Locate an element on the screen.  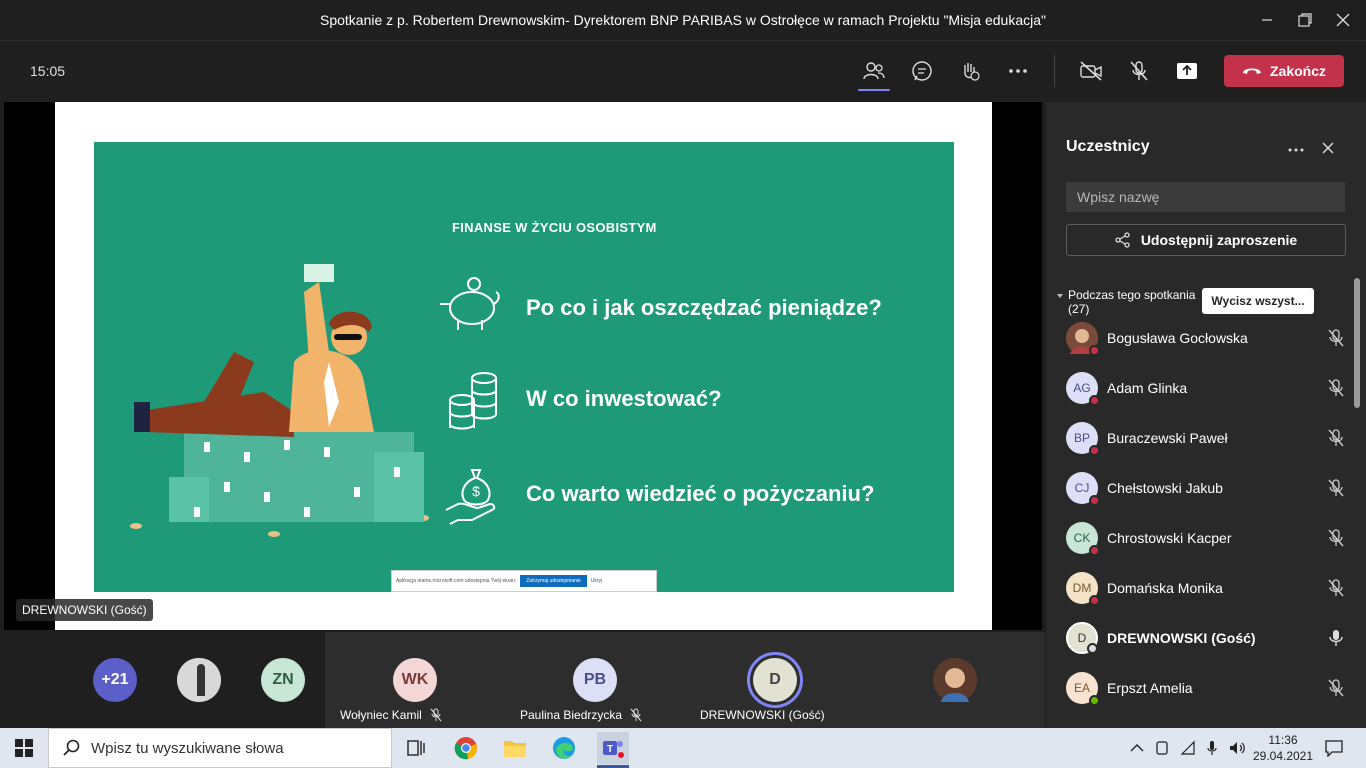
avatar-initials: D is located at coordinates (1082, 638).